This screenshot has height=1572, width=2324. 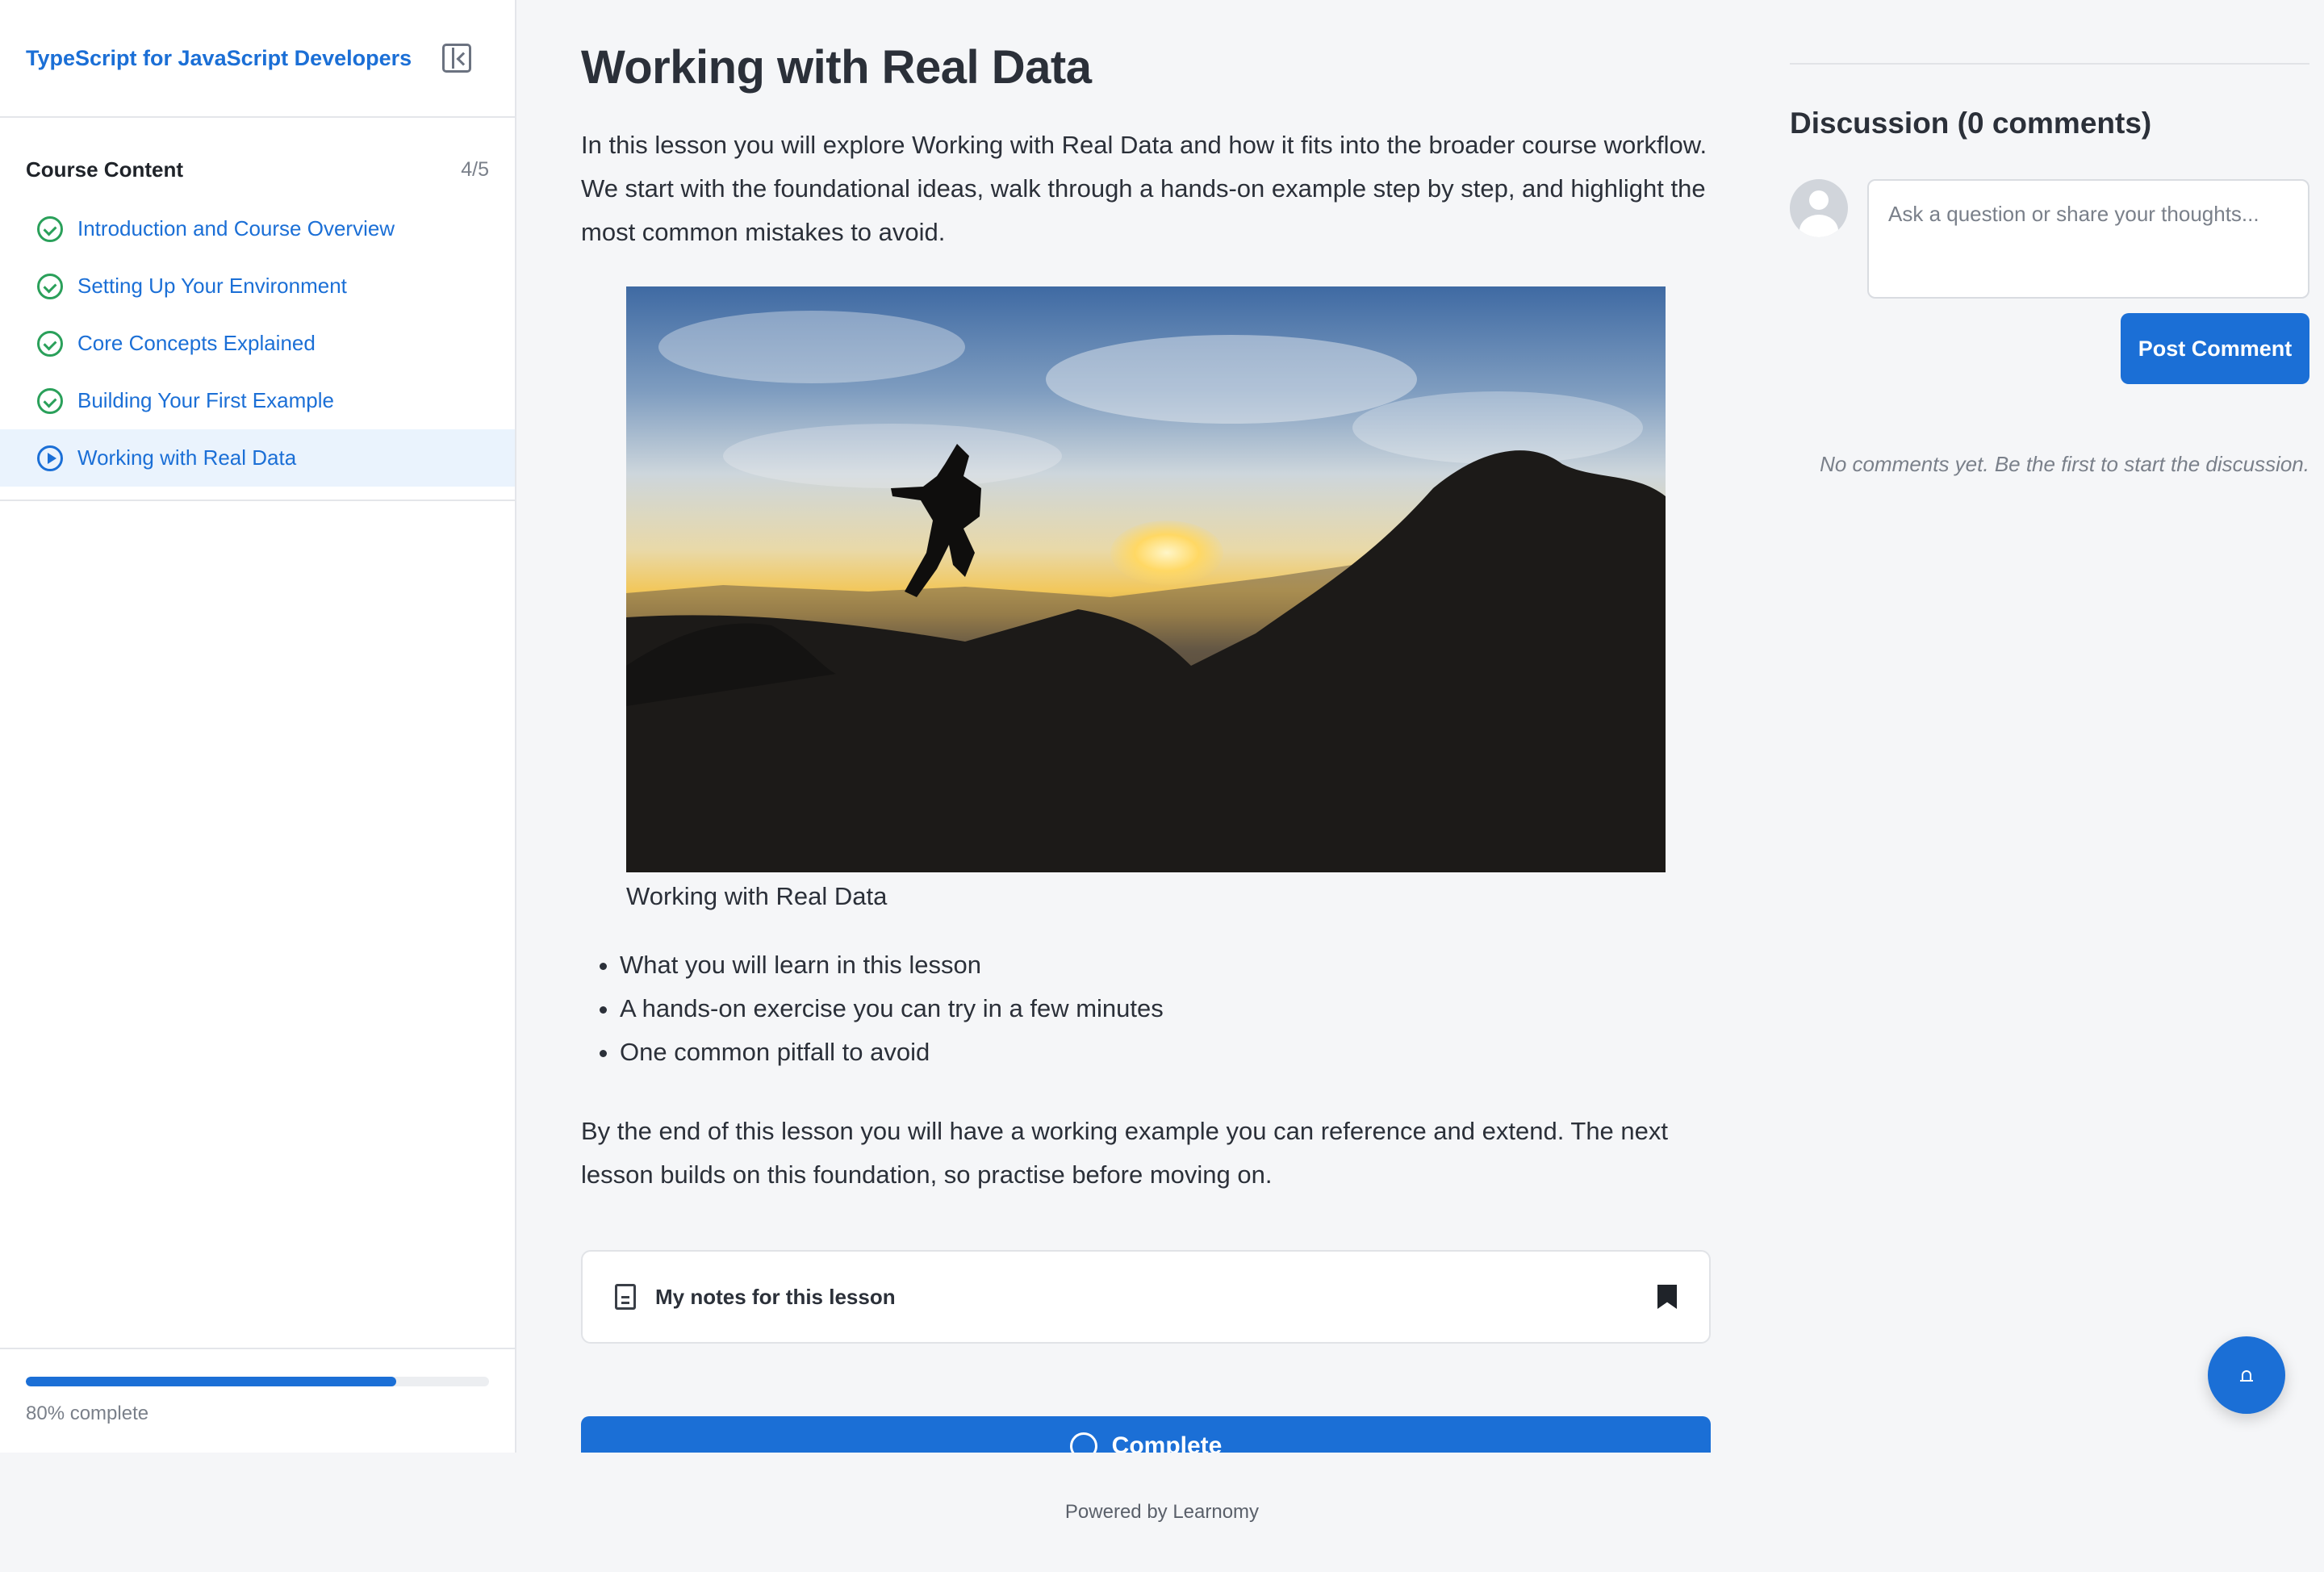 I want to click on lesson-item-real-data: Working with Real Data, so click(x=257, y=458).